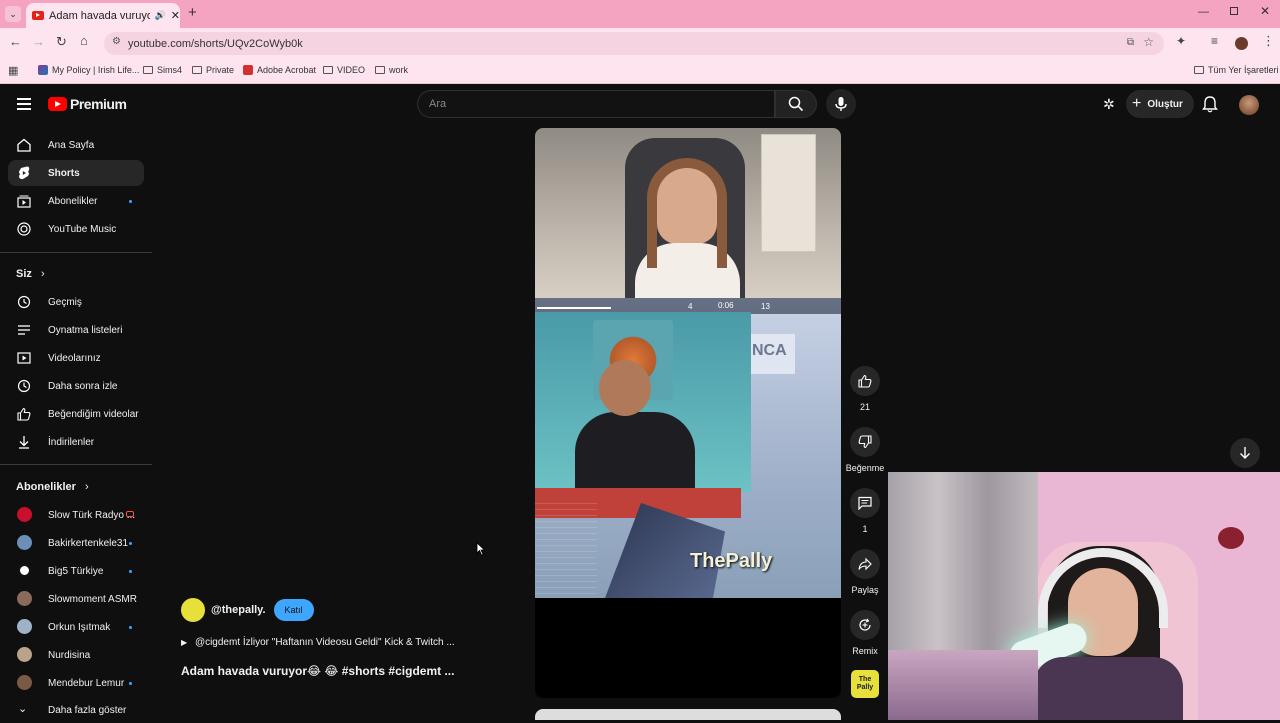 This screenshot has height=723, width=1280. What do you see at coordinates (865, 468) in the screenshot?
I see `dislike-label: Beğenme` at bounding box center [865, 468].